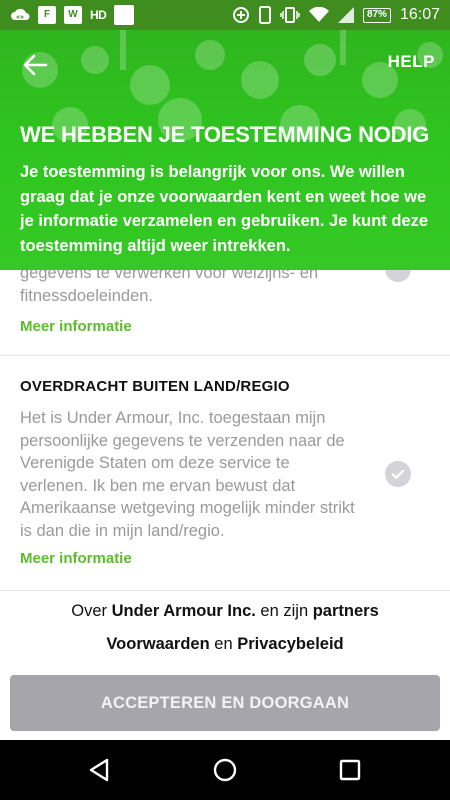  I want to click on checkmark-icon, so click(398, 474).